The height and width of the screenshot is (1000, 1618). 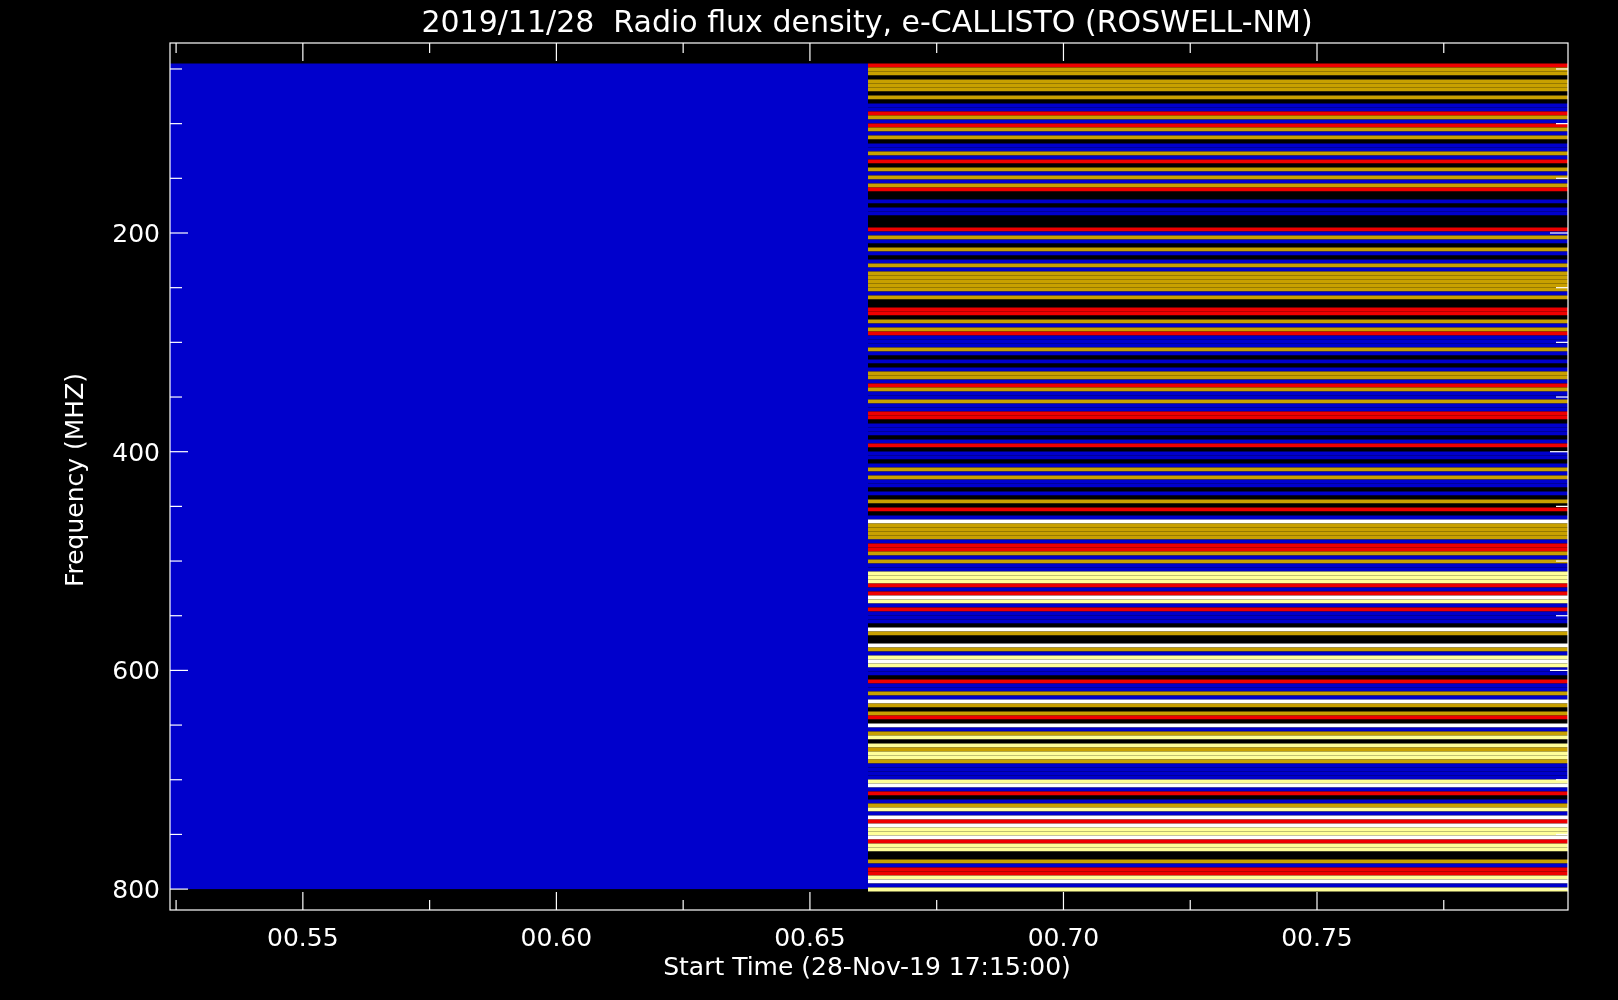 What do you see at coordinates (867, 966) in the screenshot?
I see `x-axis-label: Start Time (28-Nov-19 17:15:00)` at bounding box center [867, 966].